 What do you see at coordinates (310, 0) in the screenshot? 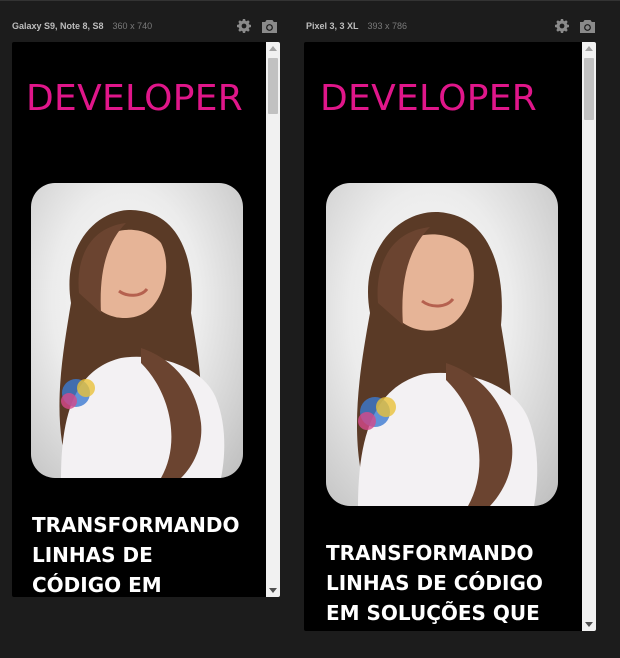
I see `toolbar-divider` at bounding box center [310, 0].